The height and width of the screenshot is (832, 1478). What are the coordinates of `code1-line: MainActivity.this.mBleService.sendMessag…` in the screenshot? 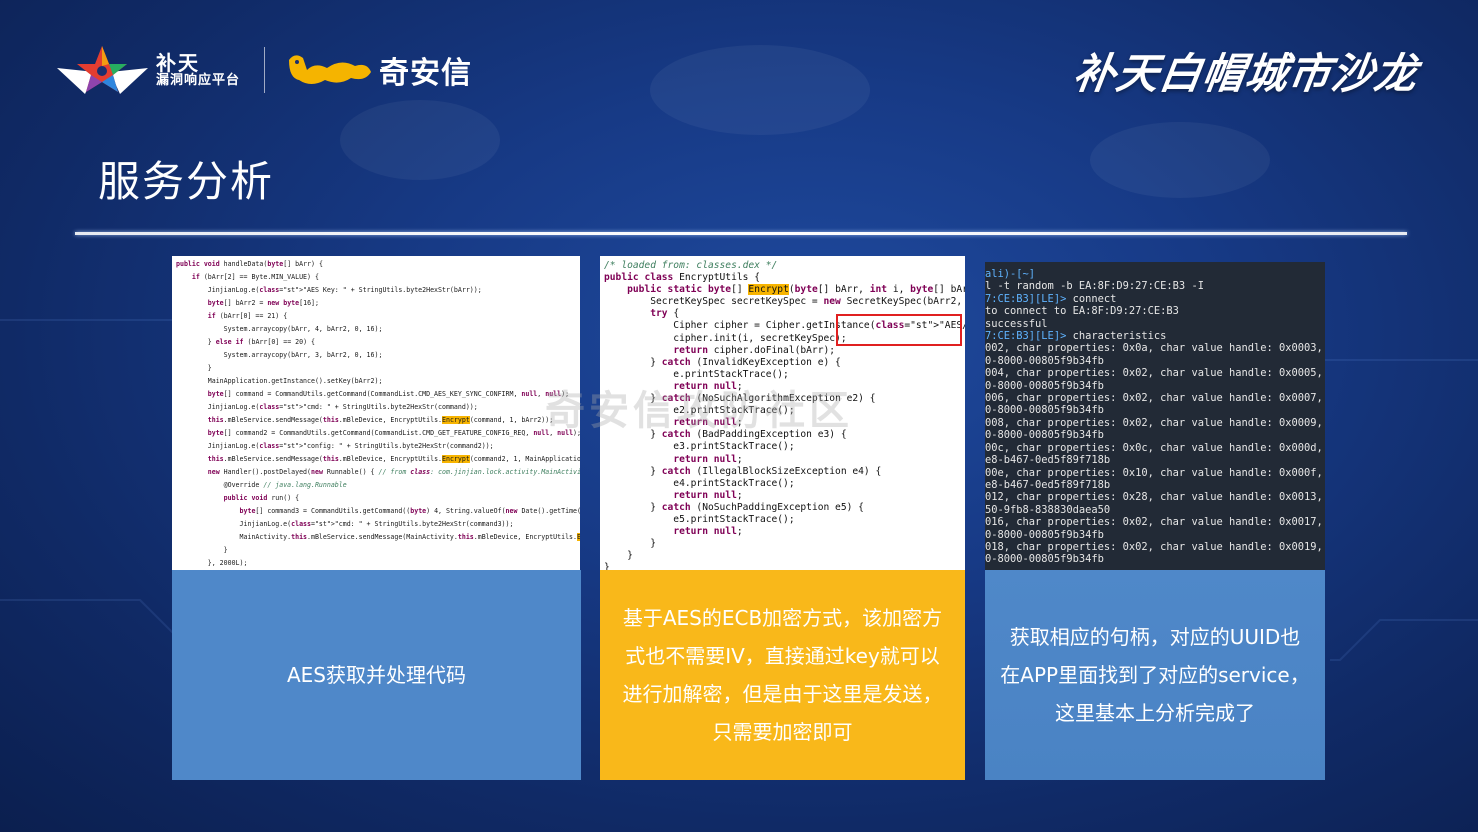 It's located at (378, 537).